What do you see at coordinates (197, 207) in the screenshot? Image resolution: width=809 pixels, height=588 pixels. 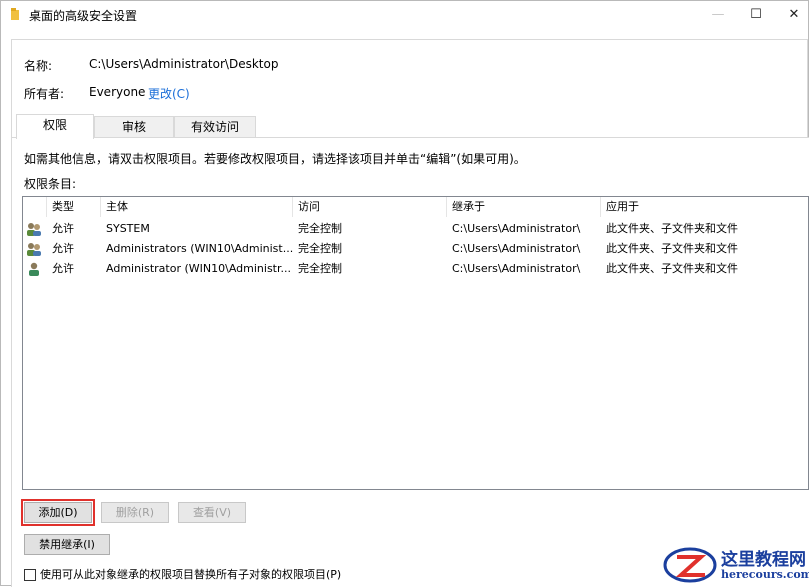 I see `column-header-principal: 主体` at bounding box center [197, 207].